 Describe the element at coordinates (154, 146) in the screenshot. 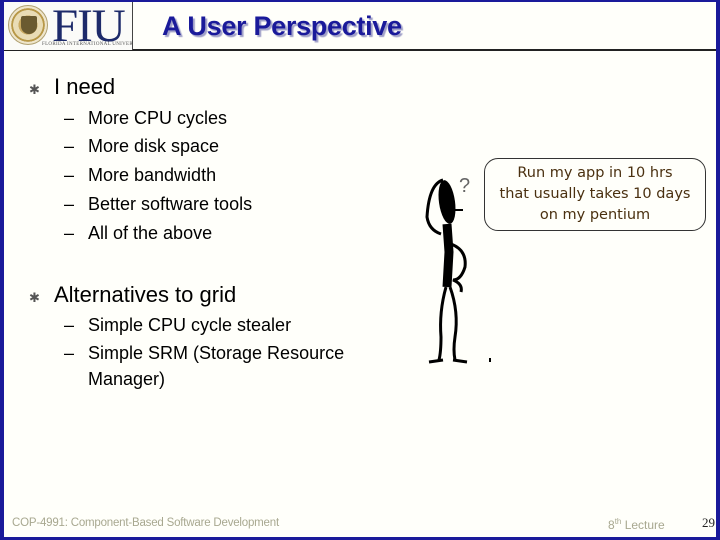

I see `sub-bullet: More disk space` at that location.